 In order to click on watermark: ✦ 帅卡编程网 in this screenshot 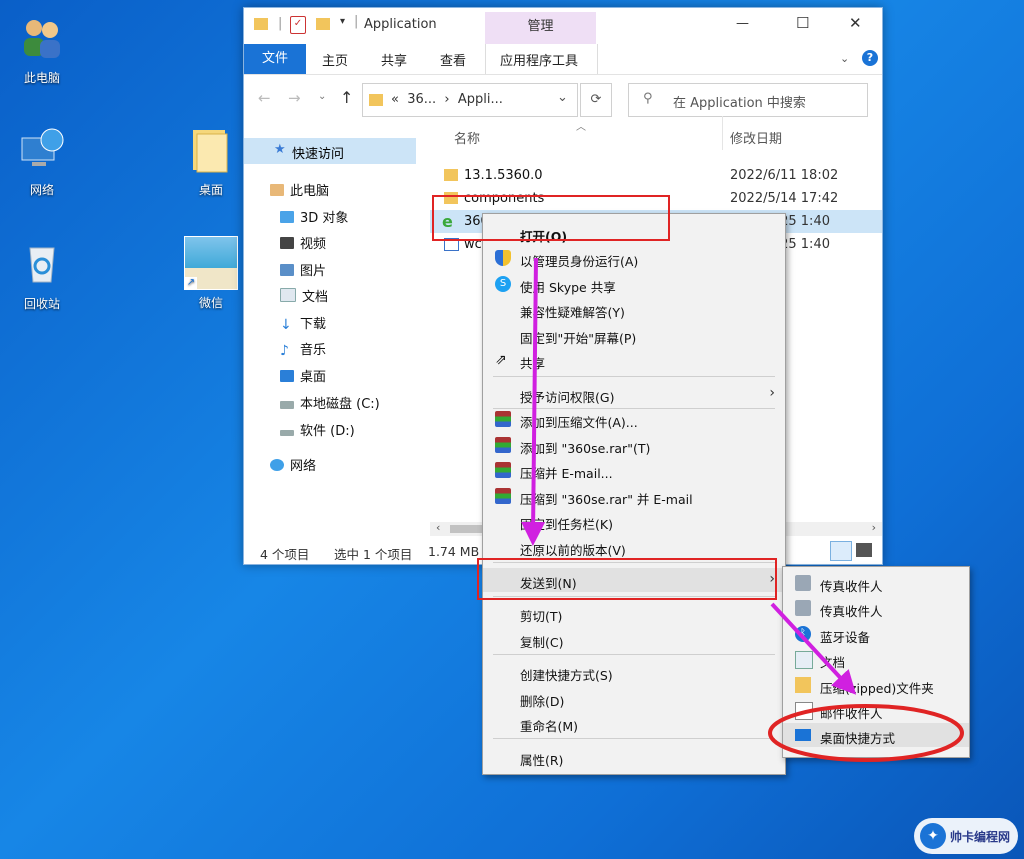, I will do `click(966, 836)`.